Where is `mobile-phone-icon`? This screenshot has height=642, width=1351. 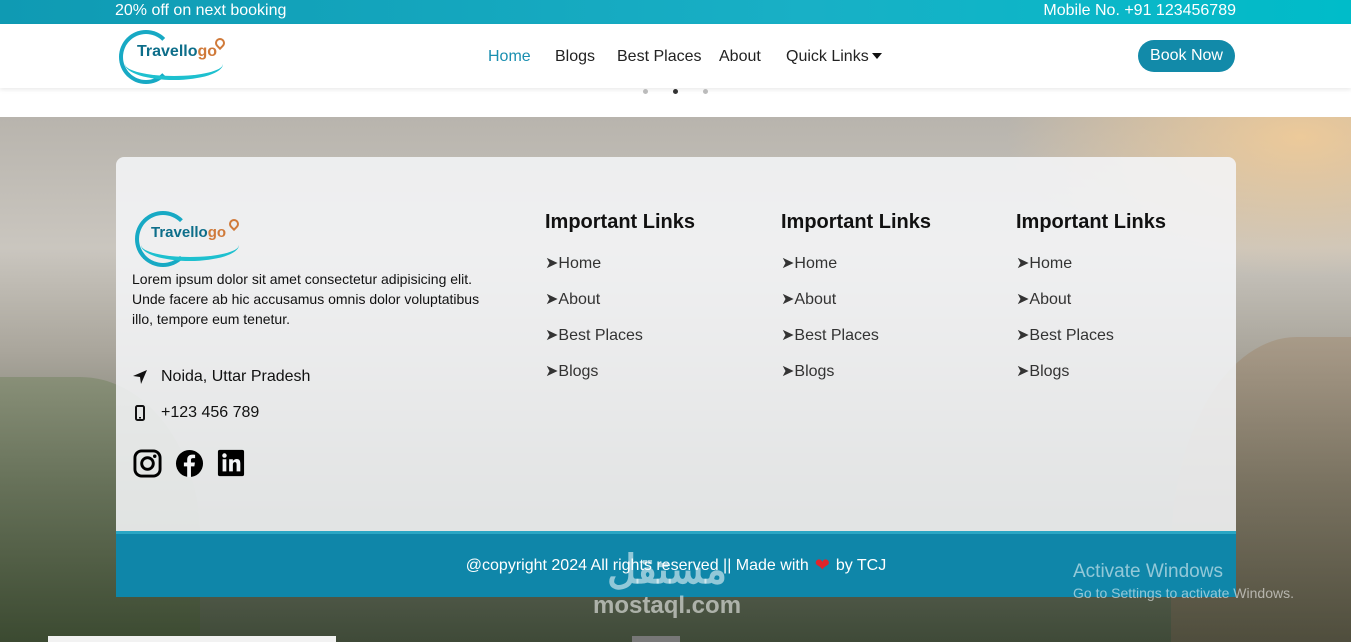
mobile-phone-icon is located at coordinates (140, 413).